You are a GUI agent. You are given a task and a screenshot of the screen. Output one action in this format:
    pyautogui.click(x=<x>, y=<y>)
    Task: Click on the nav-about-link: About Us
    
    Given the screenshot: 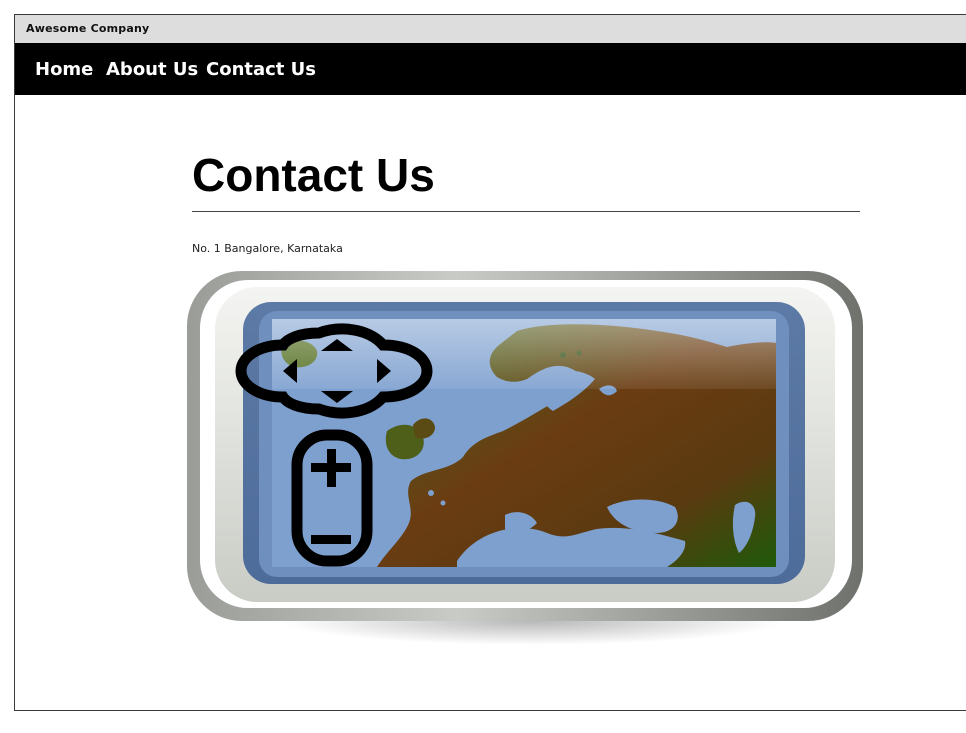 What is the action you would take?
    pyautogui.click(x=152, y=69)
    